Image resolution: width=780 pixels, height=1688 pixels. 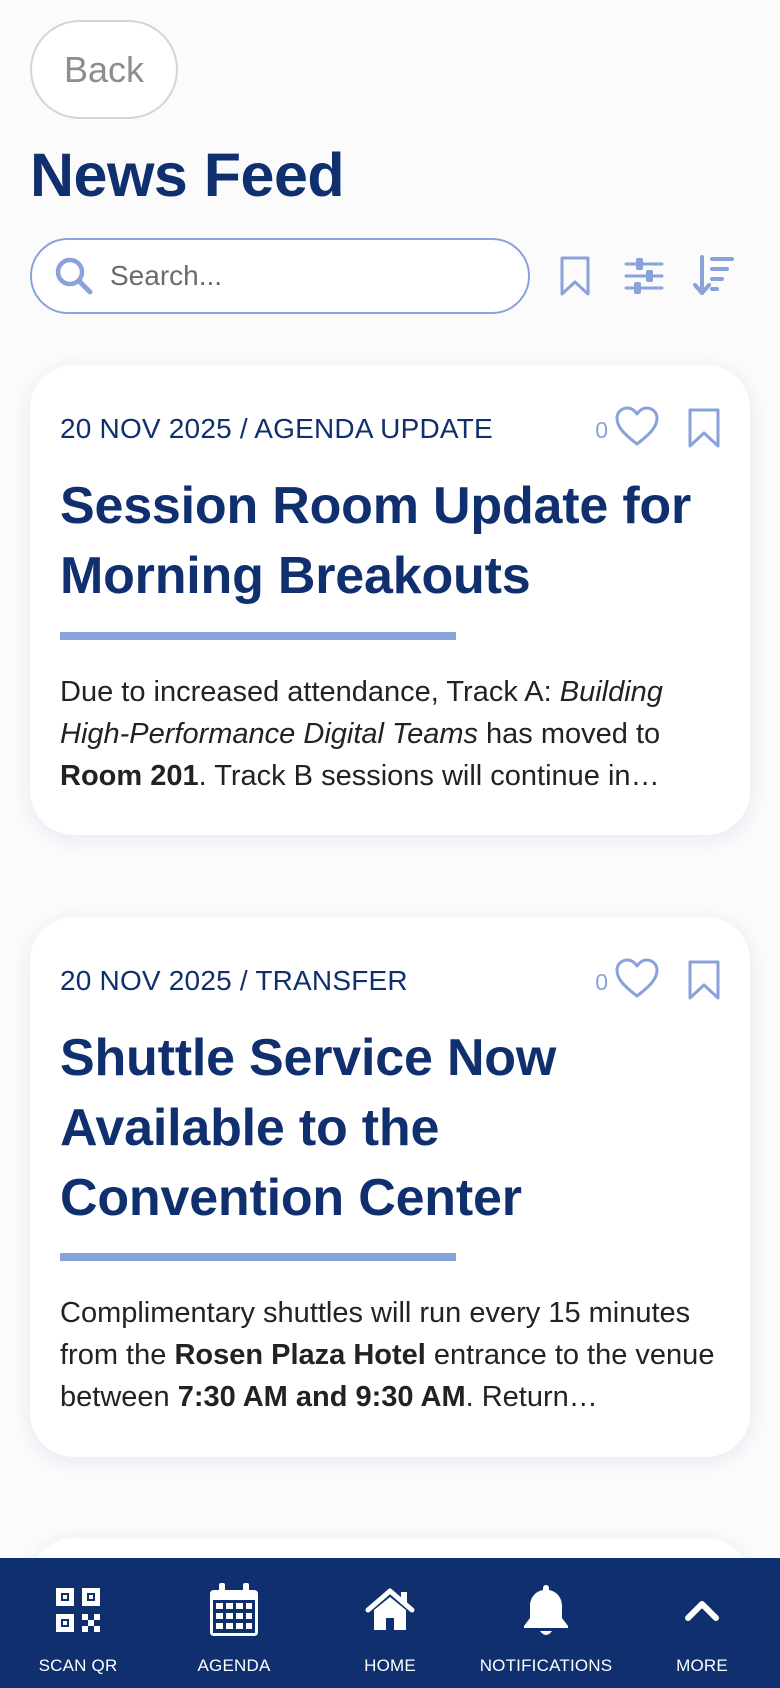 I want to click on nav-notifications: NOTIFICATIONS, so click(x=546, y=1623).